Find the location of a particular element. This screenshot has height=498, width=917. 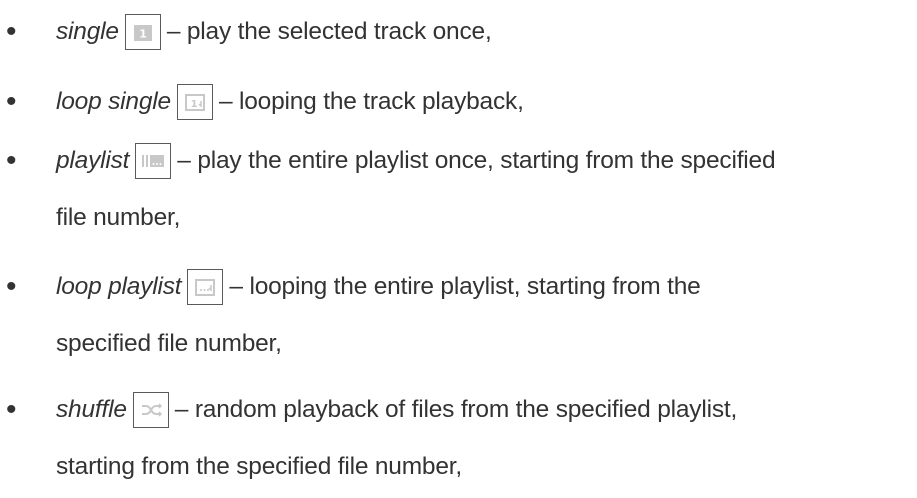

loop-playlist-icon is located at coordinates (205, 287).